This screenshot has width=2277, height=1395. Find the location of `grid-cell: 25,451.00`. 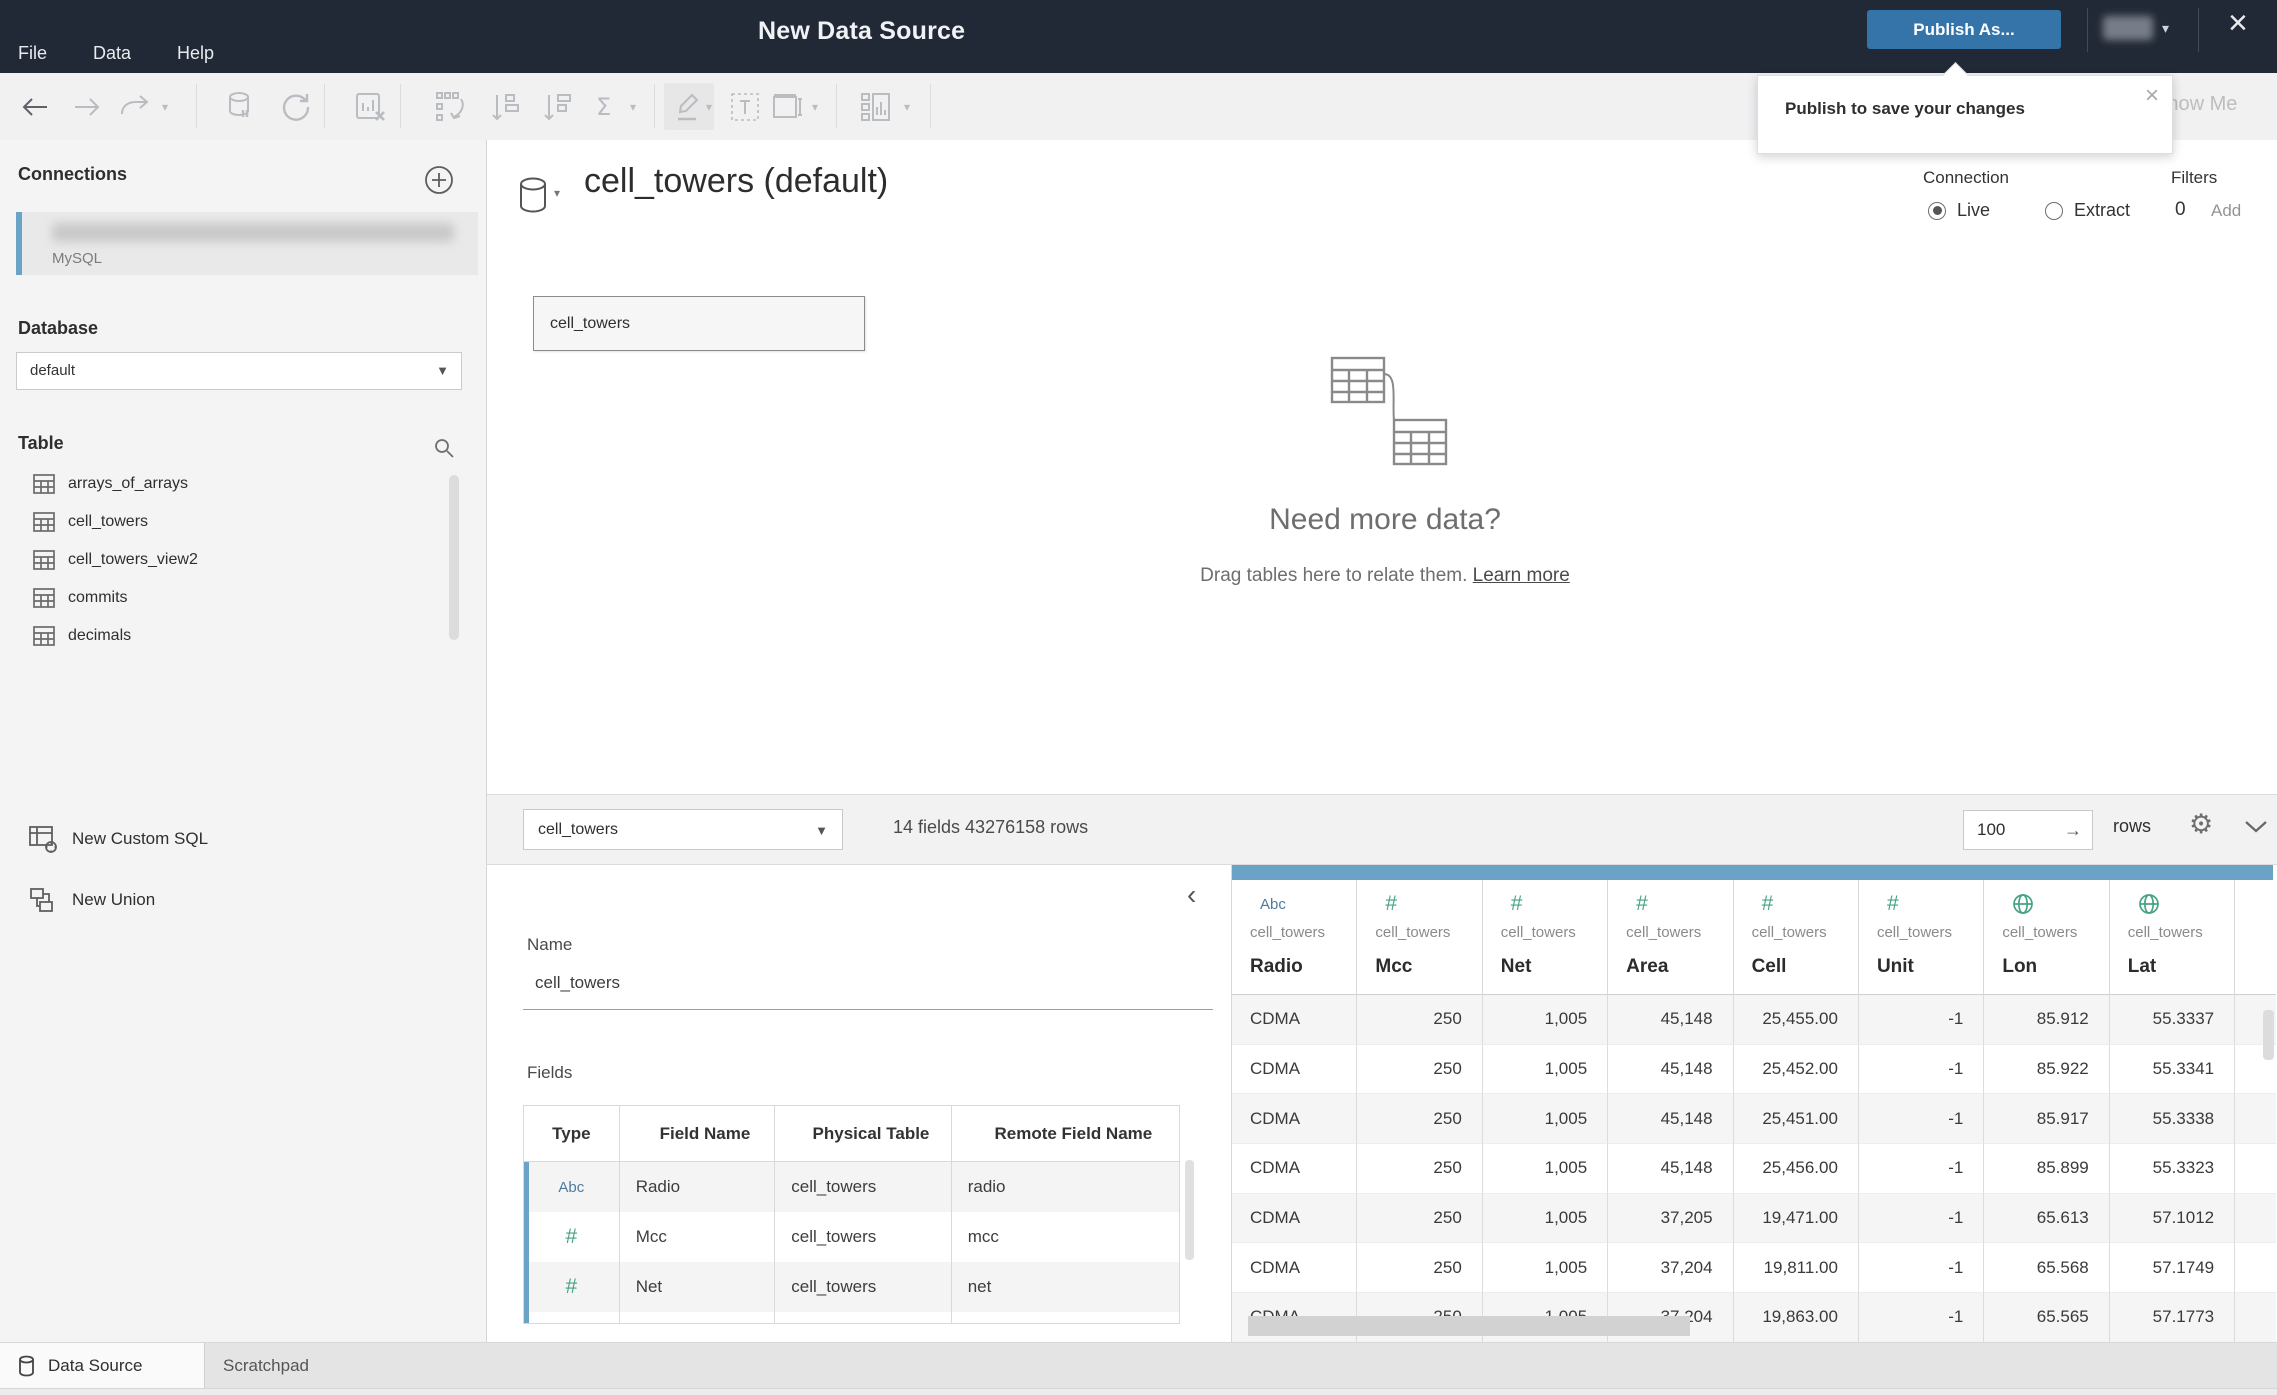

grid-cell: 25,451.00 is located at coordinates (1796, 1119).